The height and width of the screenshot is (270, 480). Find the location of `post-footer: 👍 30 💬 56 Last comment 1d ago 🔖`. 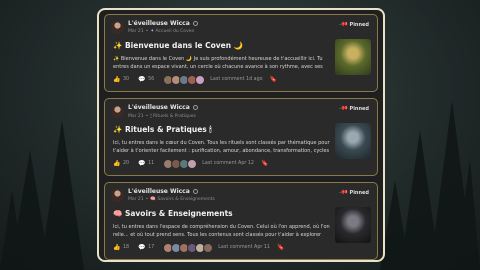

post-footer: 👍 30 💬 56 Last comment 1d ago 🔖 is located at coordinates (195, 79).